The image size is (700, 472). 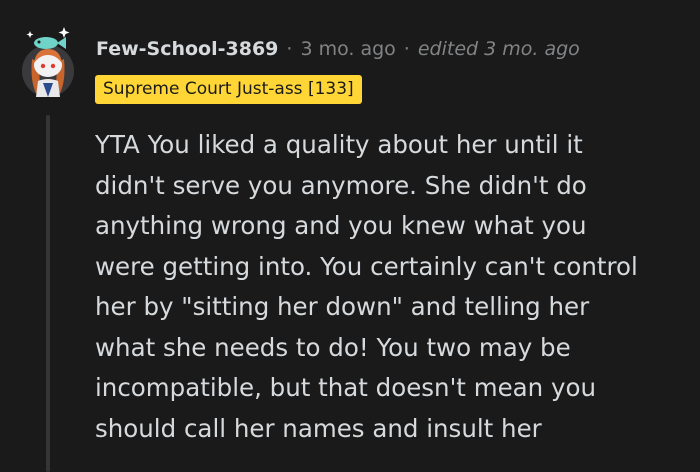 I want to click on snoo-avatar-icon, so click(x=48, y=62).